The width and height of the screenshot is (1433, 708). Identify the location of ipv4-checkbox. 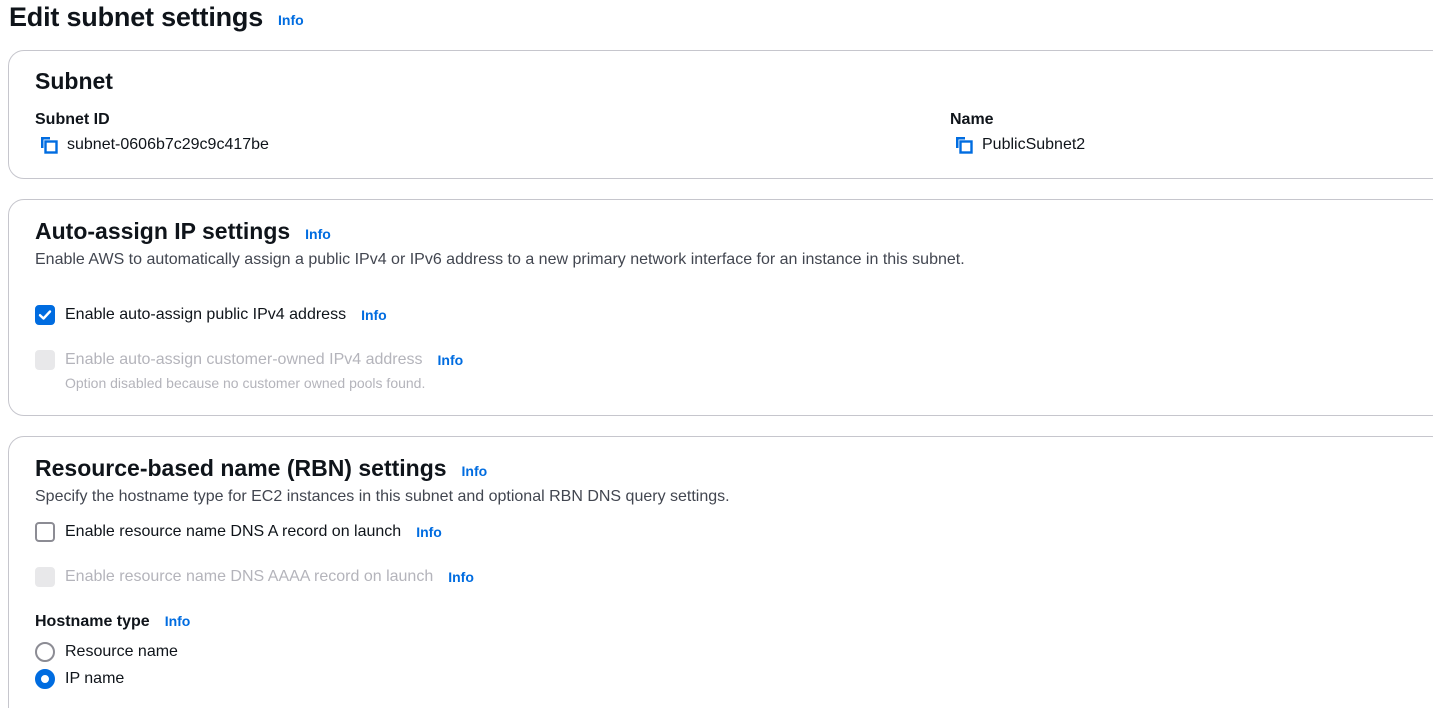
(45, 315).